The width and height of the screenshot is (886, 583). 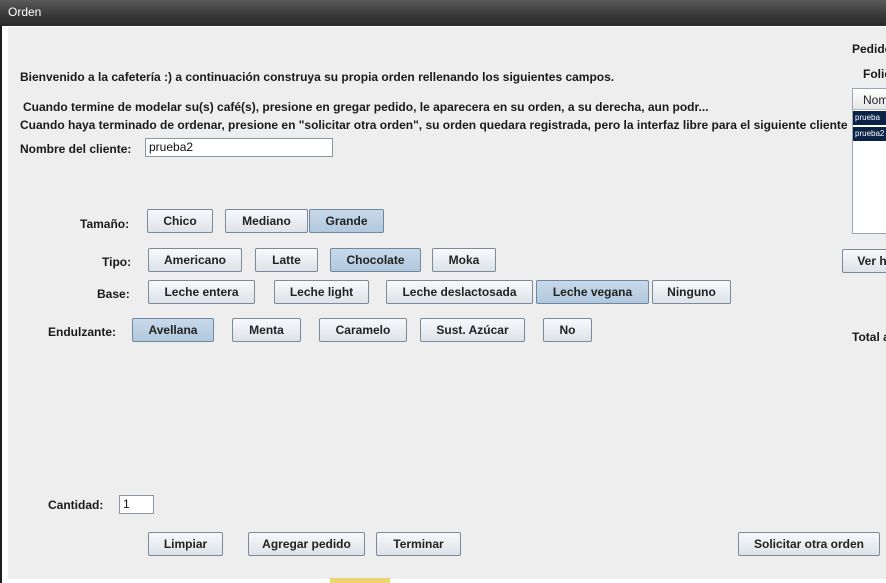 What do you see at coordinates (201, 292) in the screenshot?
I see `base-leche-entera-button: Leche entera` at bounding box center [201, 292].